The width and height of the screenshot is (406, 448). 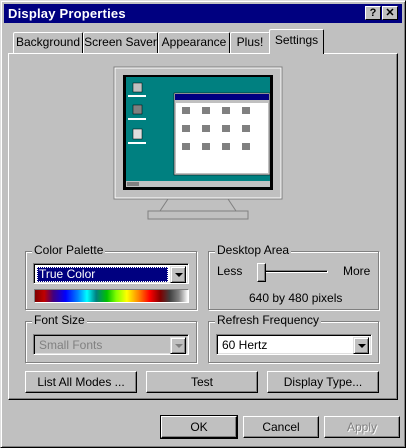 What do you see at coordinates (199, 427) in the screenshot?
I see `ok-button: OK` at bounding box center [199, 427].